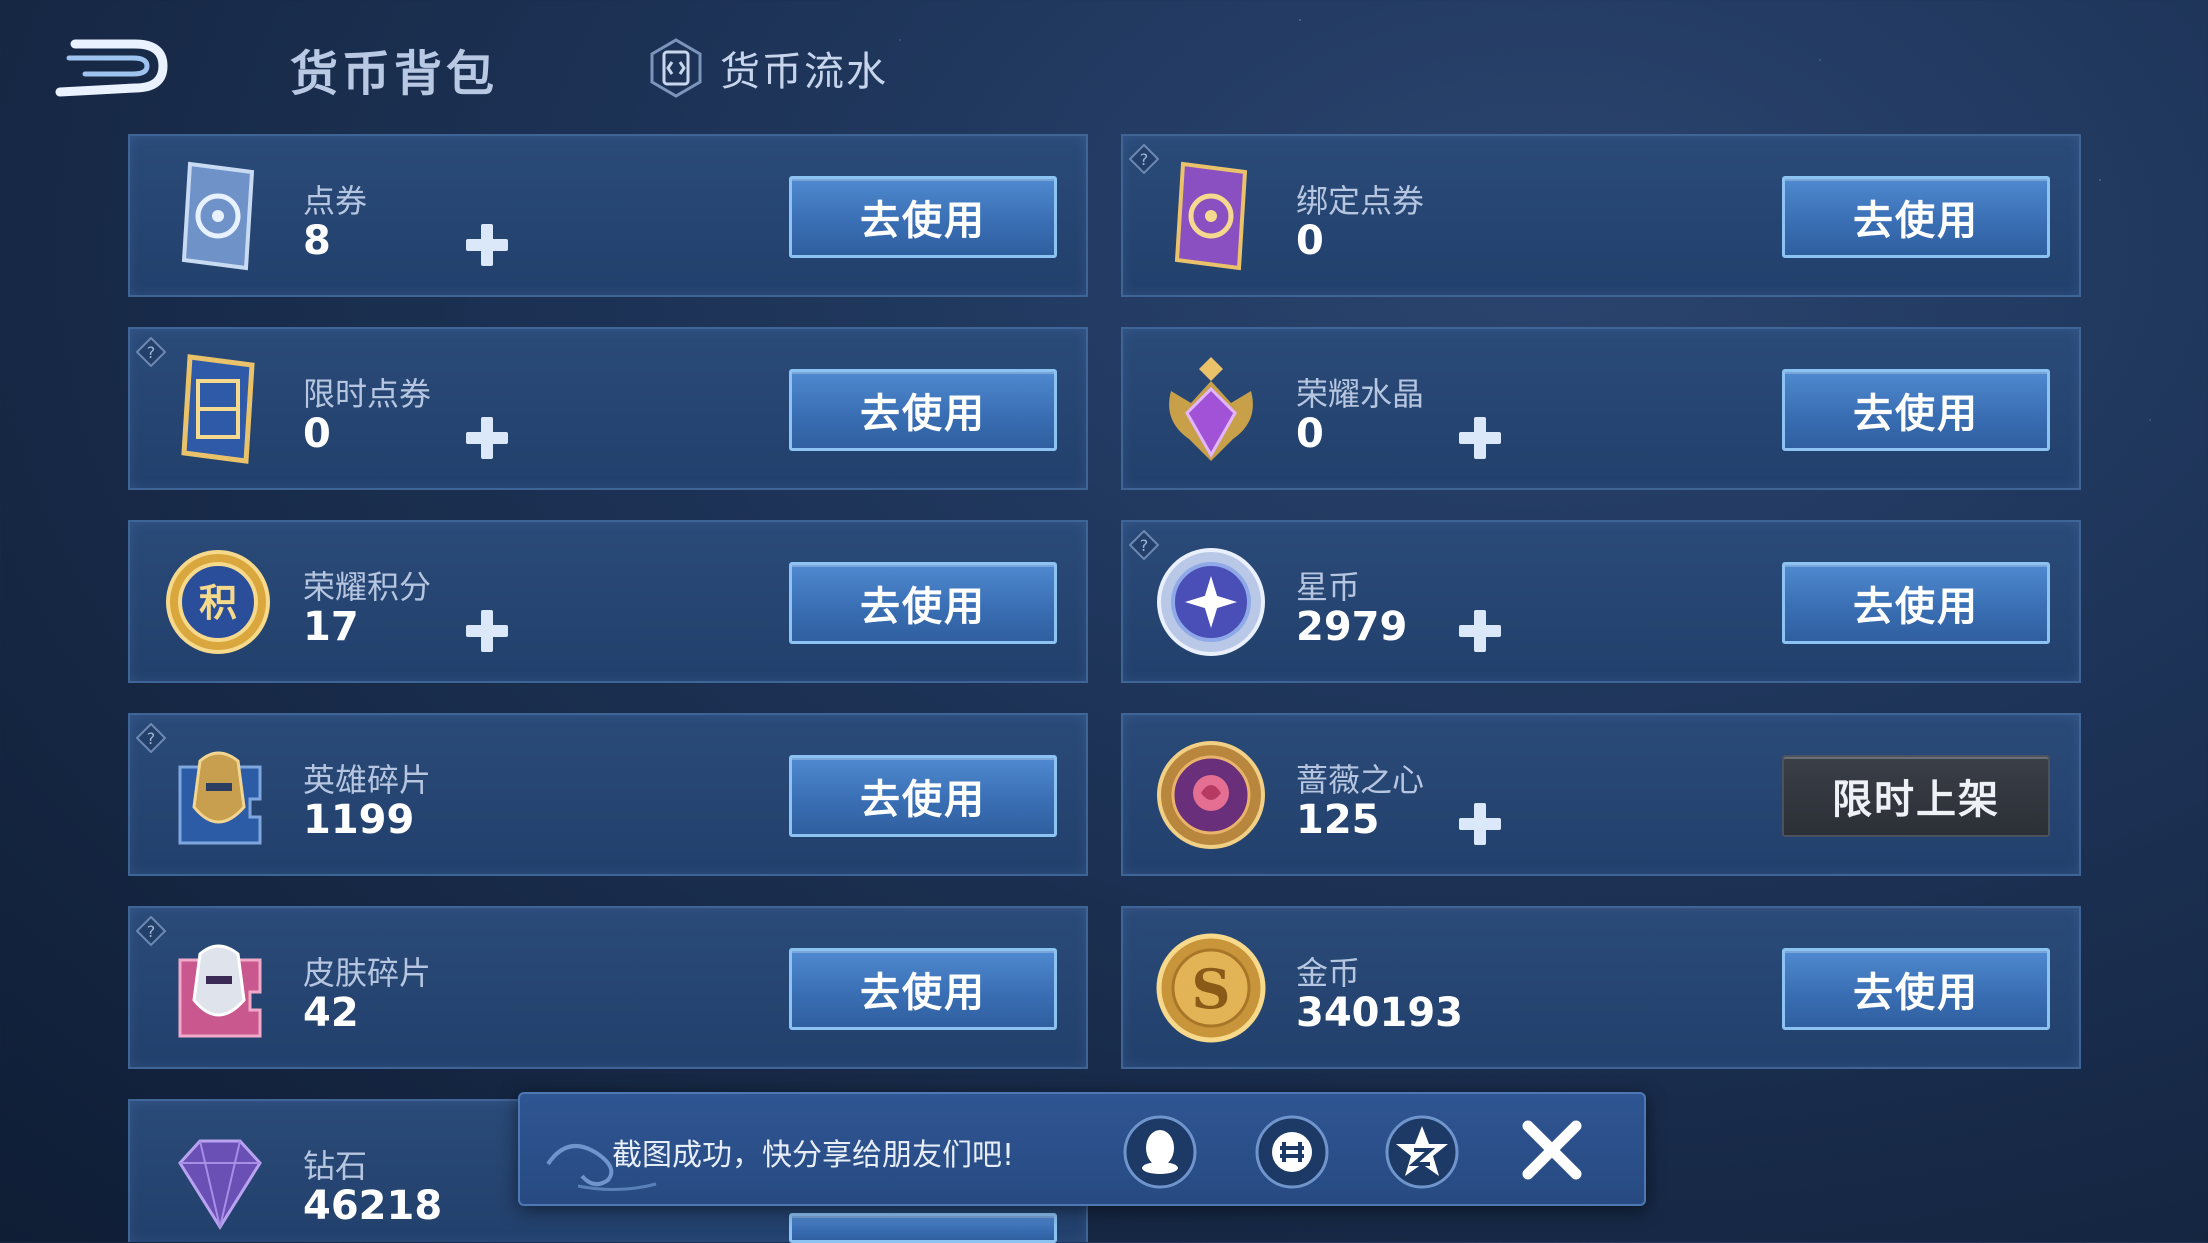 Image resolution: width=2208 pixels, height=1243 pixels. I want to click on currency-name: 绑定点券, so click(1360, 201).